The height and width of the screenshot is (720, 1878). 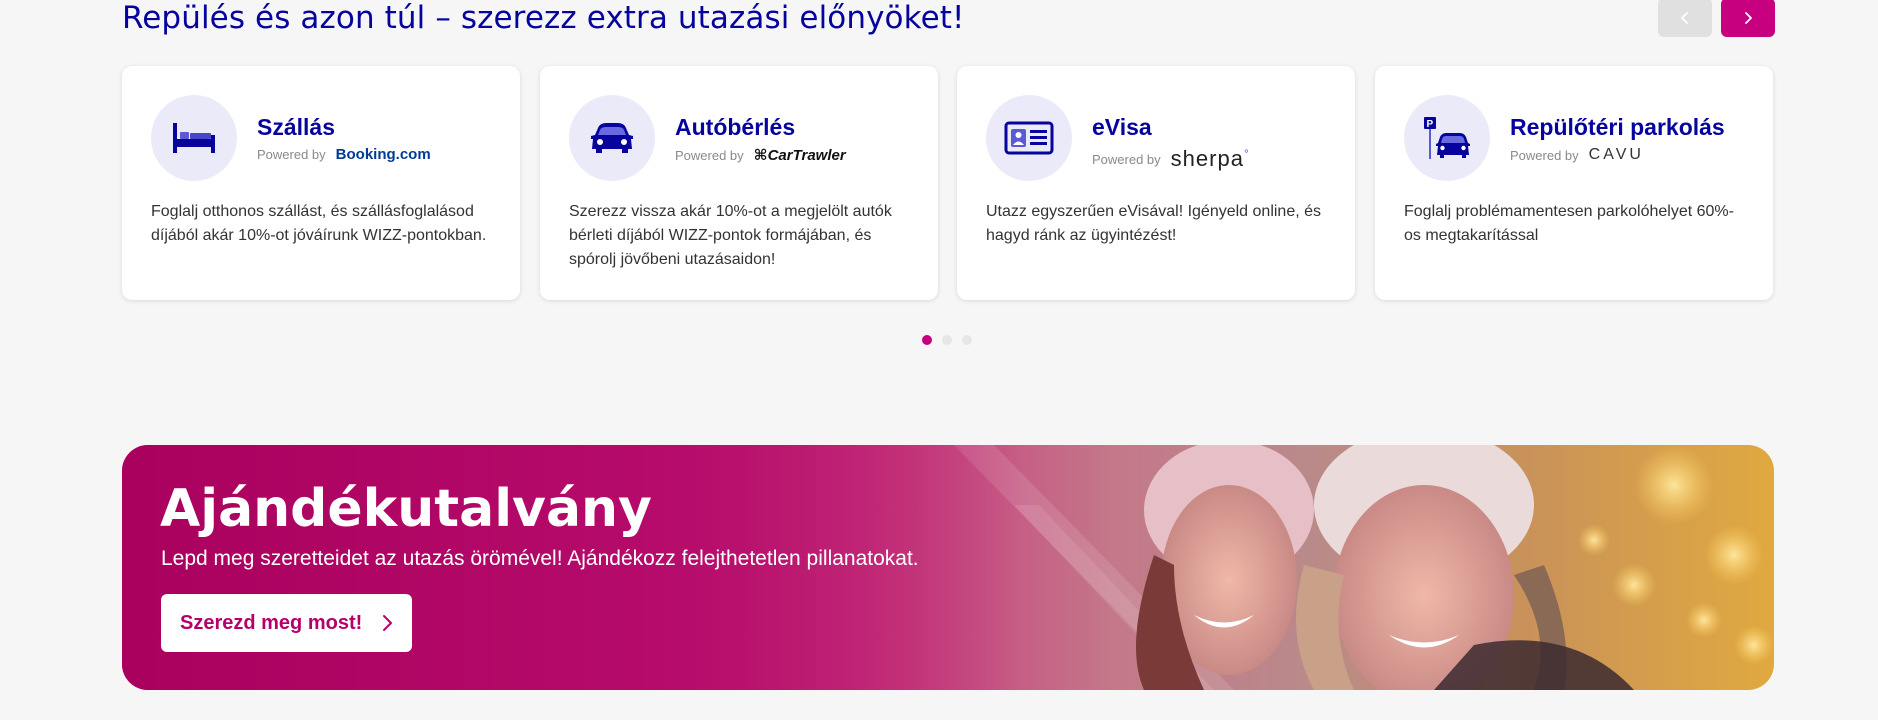 I want to click on powered-by: Powered by Booking.com, so click(x=344, y=154).